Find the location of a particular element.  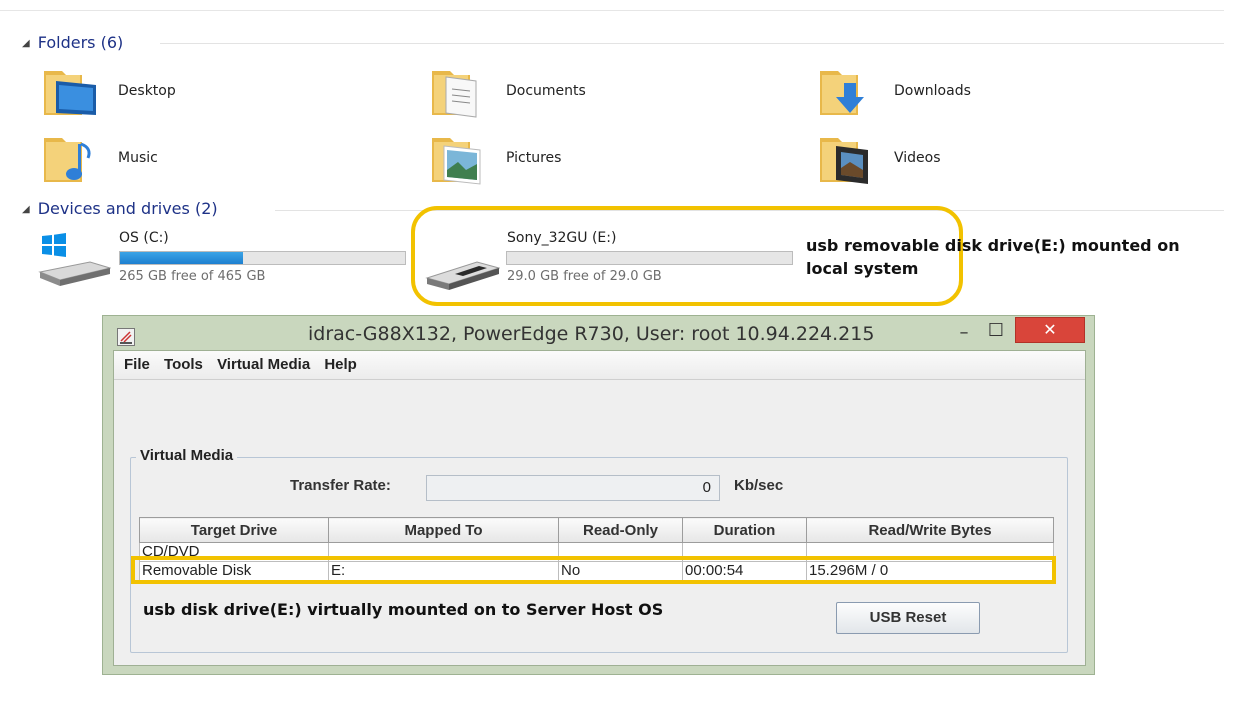

usb-reset-button: USB Reset is located at coordinates (908, 618).